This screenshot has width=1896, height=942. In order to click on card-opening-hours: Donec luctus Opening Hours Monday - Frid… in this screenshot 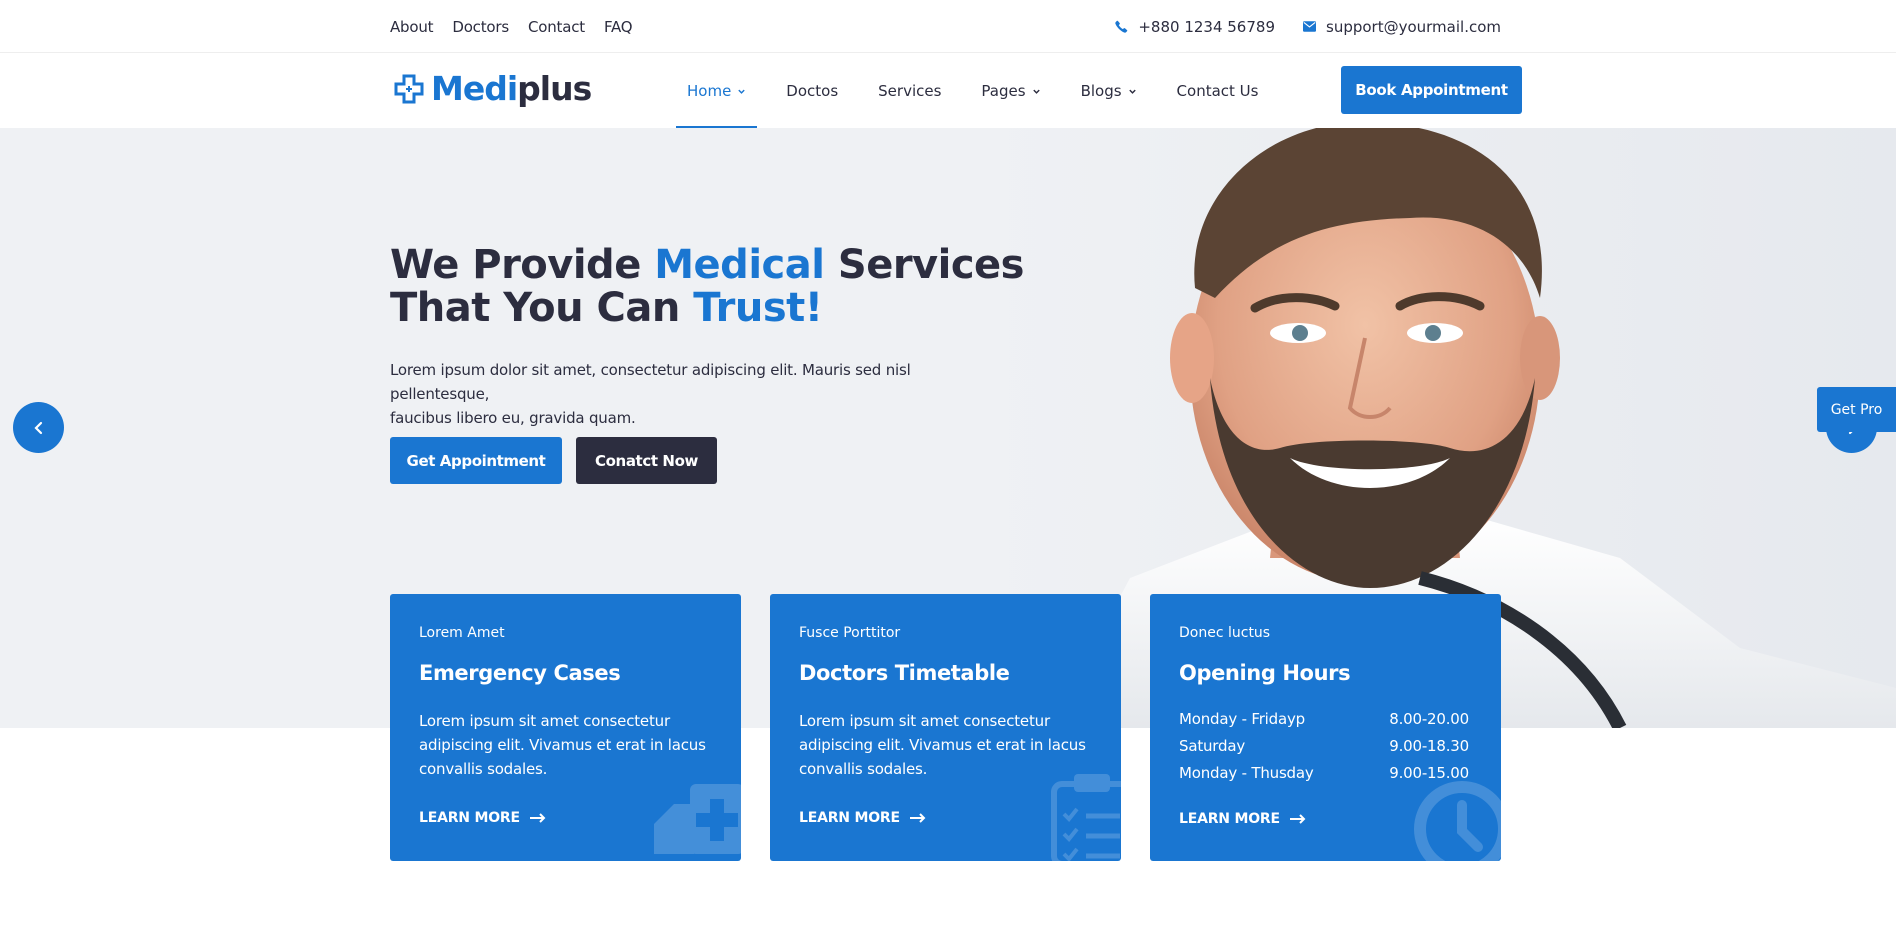, I will do `click(1325, 727)`.